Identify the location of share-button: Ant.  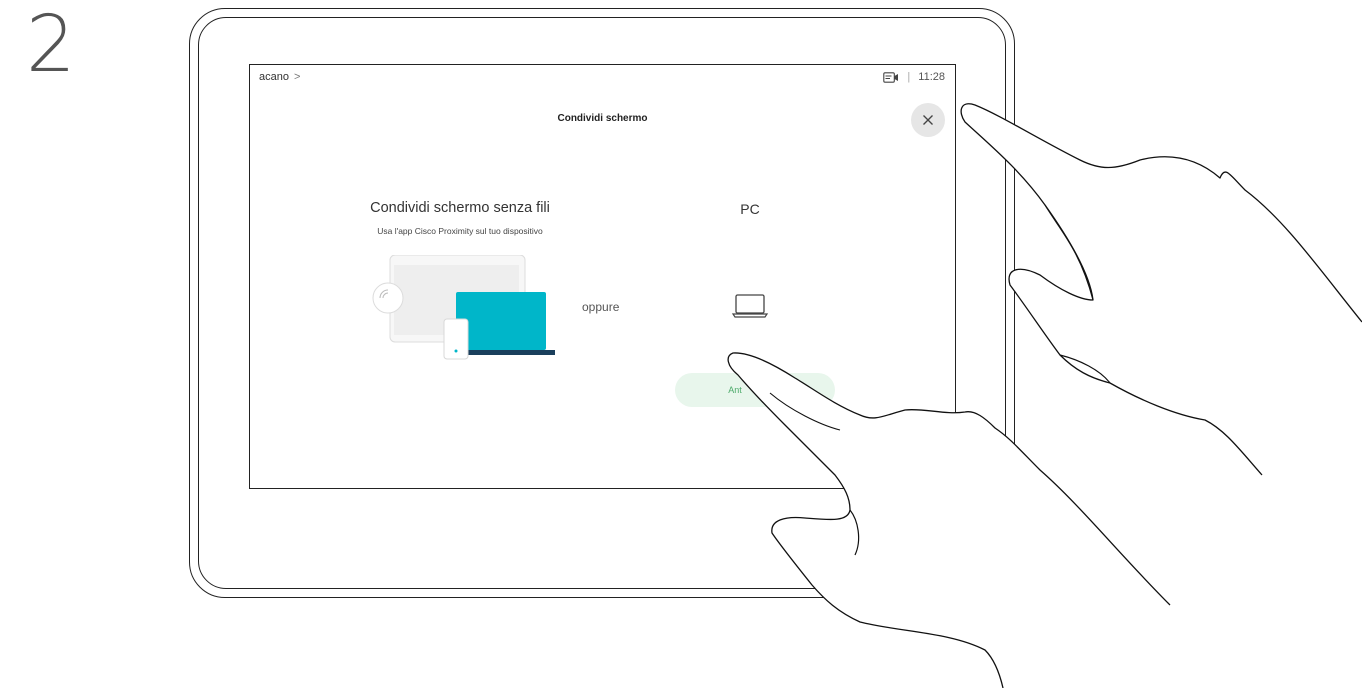
(755, 390).